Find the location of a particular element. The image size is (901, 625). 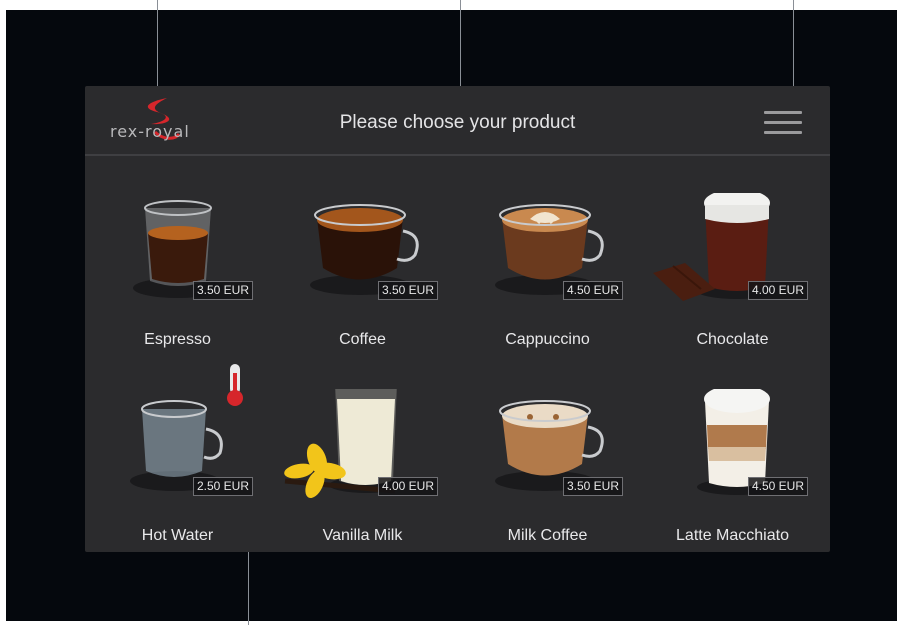

product-name: Cappuccino is located at coordinates (547, 339).